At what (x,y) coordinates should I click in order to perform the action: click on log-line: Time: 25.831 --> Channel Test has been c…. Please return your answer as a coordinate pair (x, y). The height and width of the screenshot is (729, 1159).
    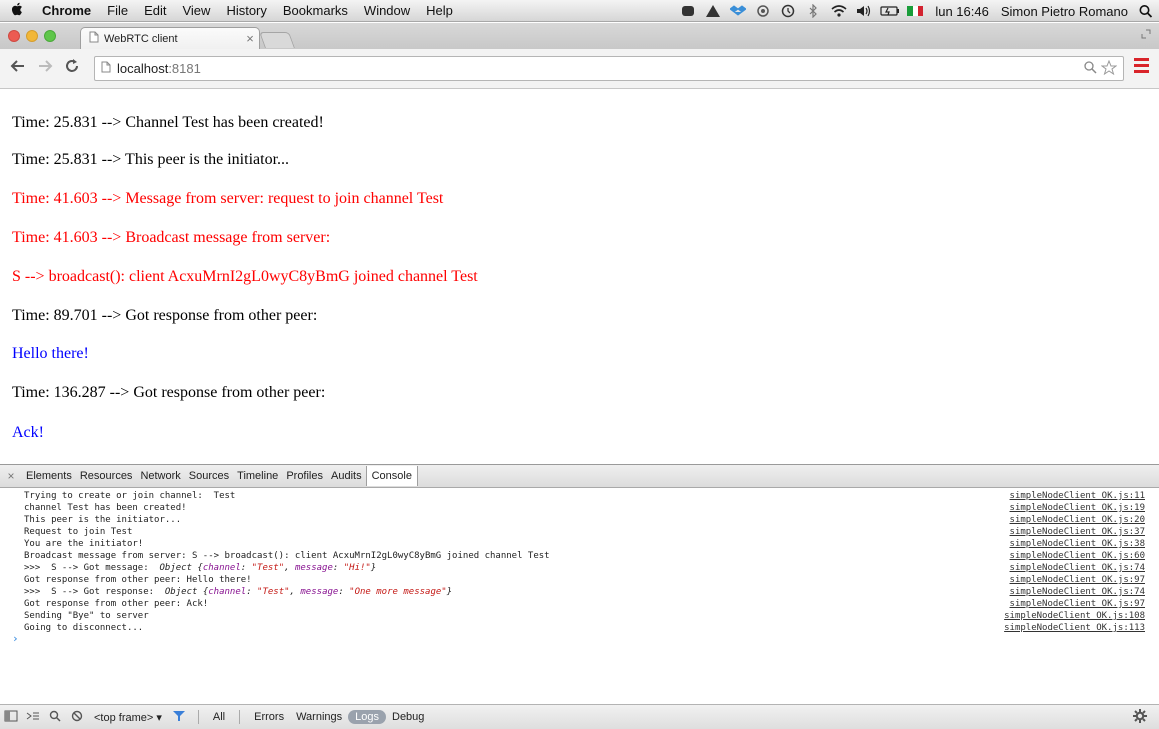
    Looking at the image, I should click on (168, 122).